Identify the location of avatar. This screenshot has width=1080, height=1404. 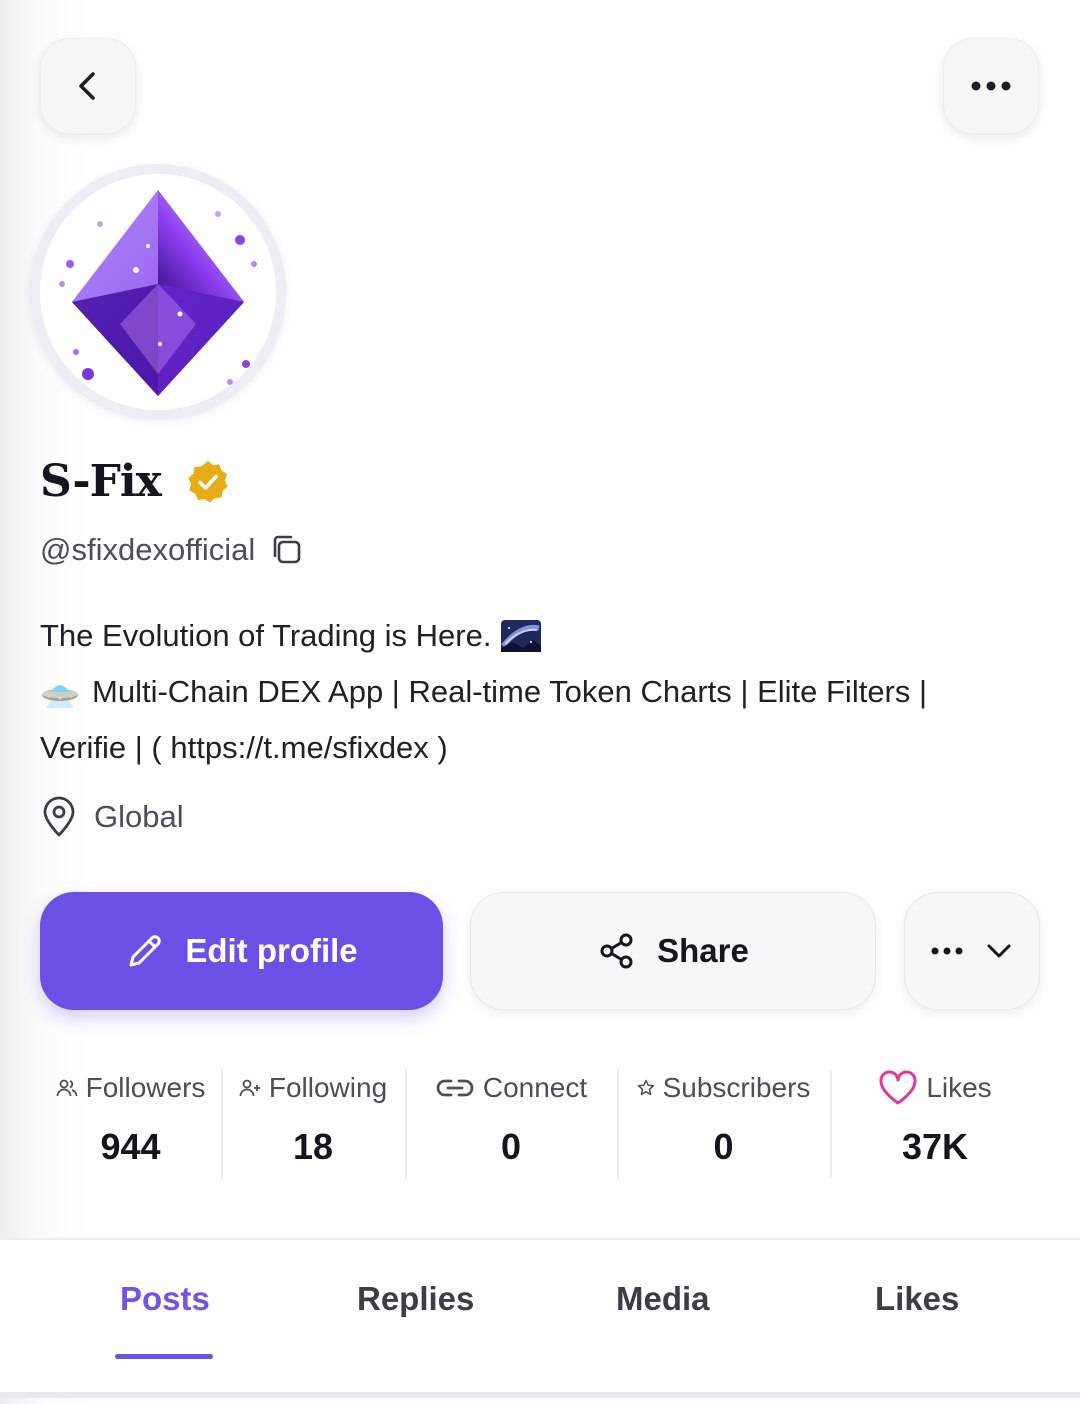
(158, 292).